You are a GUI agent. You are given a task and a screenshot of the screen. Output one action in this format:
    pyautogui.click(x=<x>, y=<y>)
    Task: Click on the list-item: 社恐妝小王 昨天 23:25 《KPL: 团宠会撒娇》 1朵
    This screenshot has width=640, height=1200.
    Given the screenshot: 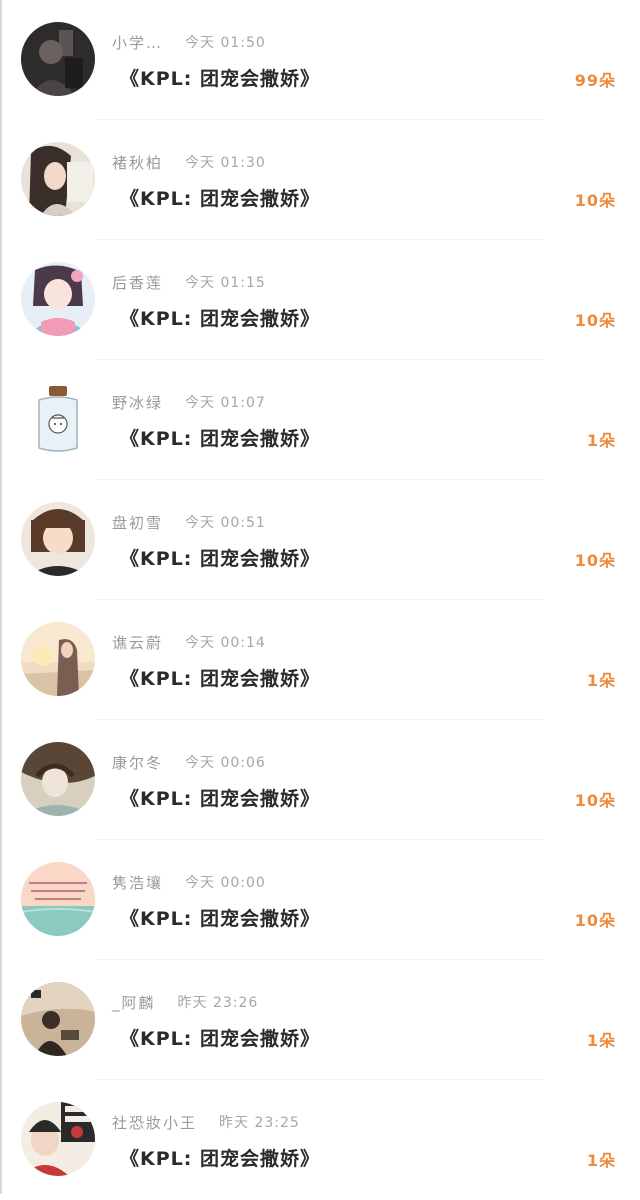 What is the action you would take?
    pyautogui.click(x=320, y=1140)
    